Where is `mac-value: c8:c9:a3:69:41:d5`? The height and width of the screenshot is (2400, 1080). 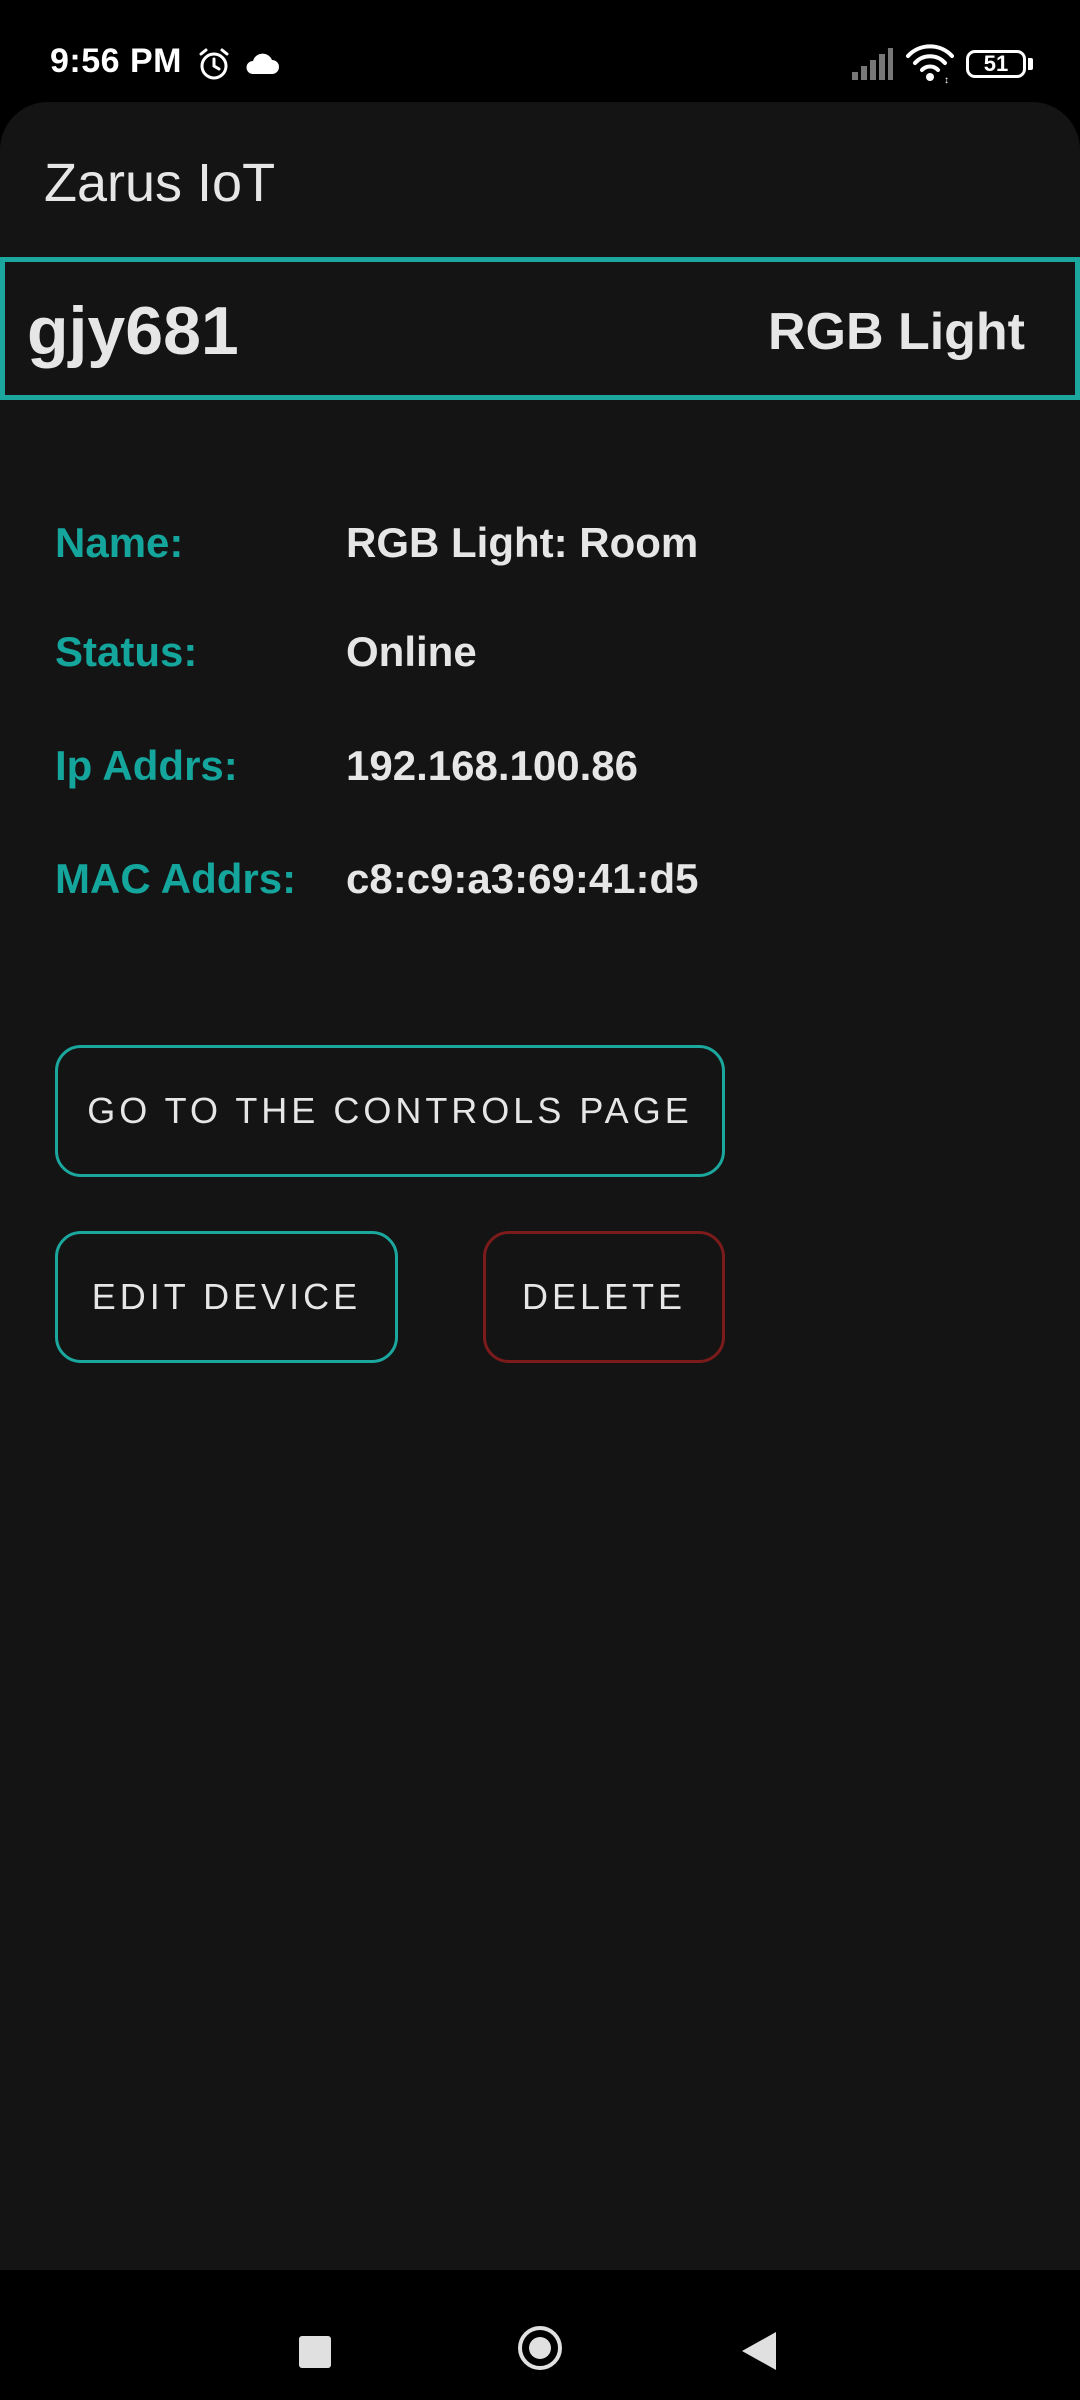 mac-value: c8:c9:a3:69:41:d5 is located at coordinates (522, 878).